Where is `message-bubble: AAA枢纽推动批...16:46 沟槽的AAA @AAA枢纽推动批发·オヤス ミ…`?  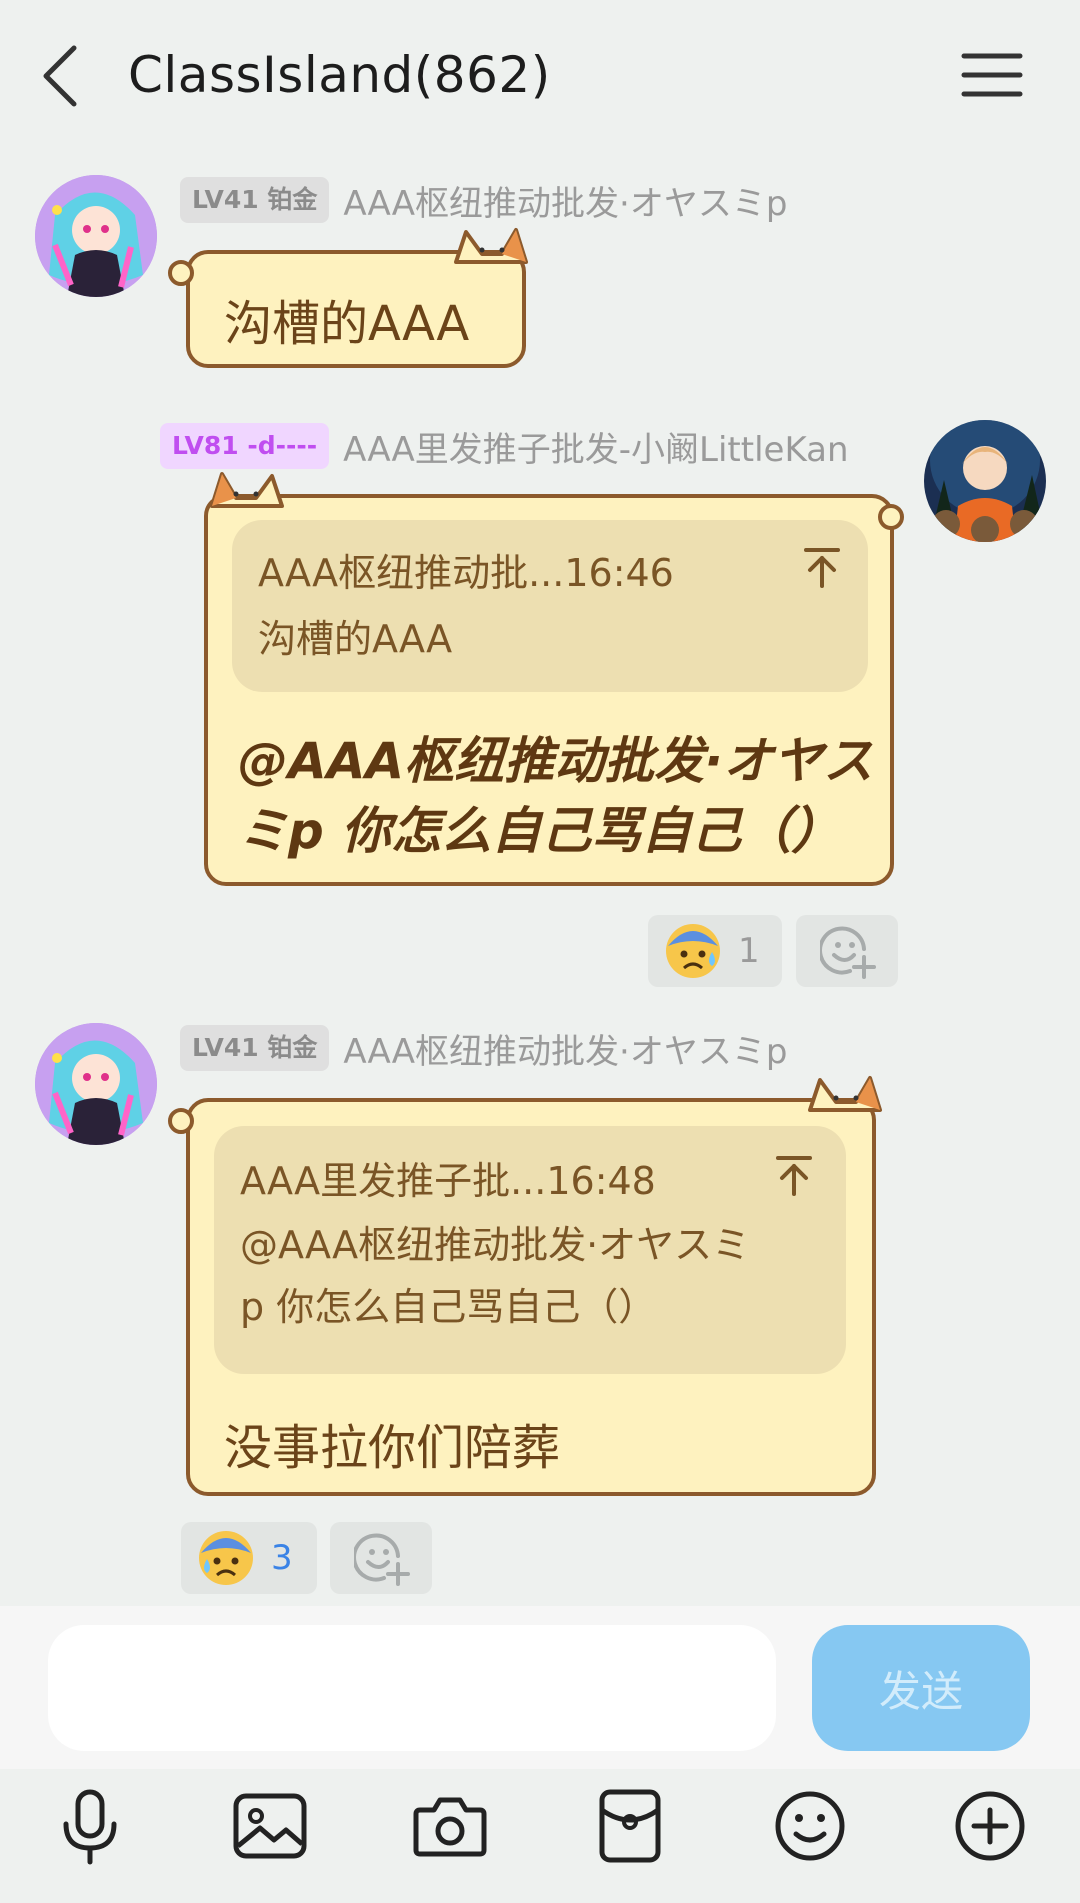
message-bubble: AAA枢纽推动批...16:46 沟槽的AAA @AAA枢纽推动批发·オヤス ミ… is located at coordinates (554, 679).